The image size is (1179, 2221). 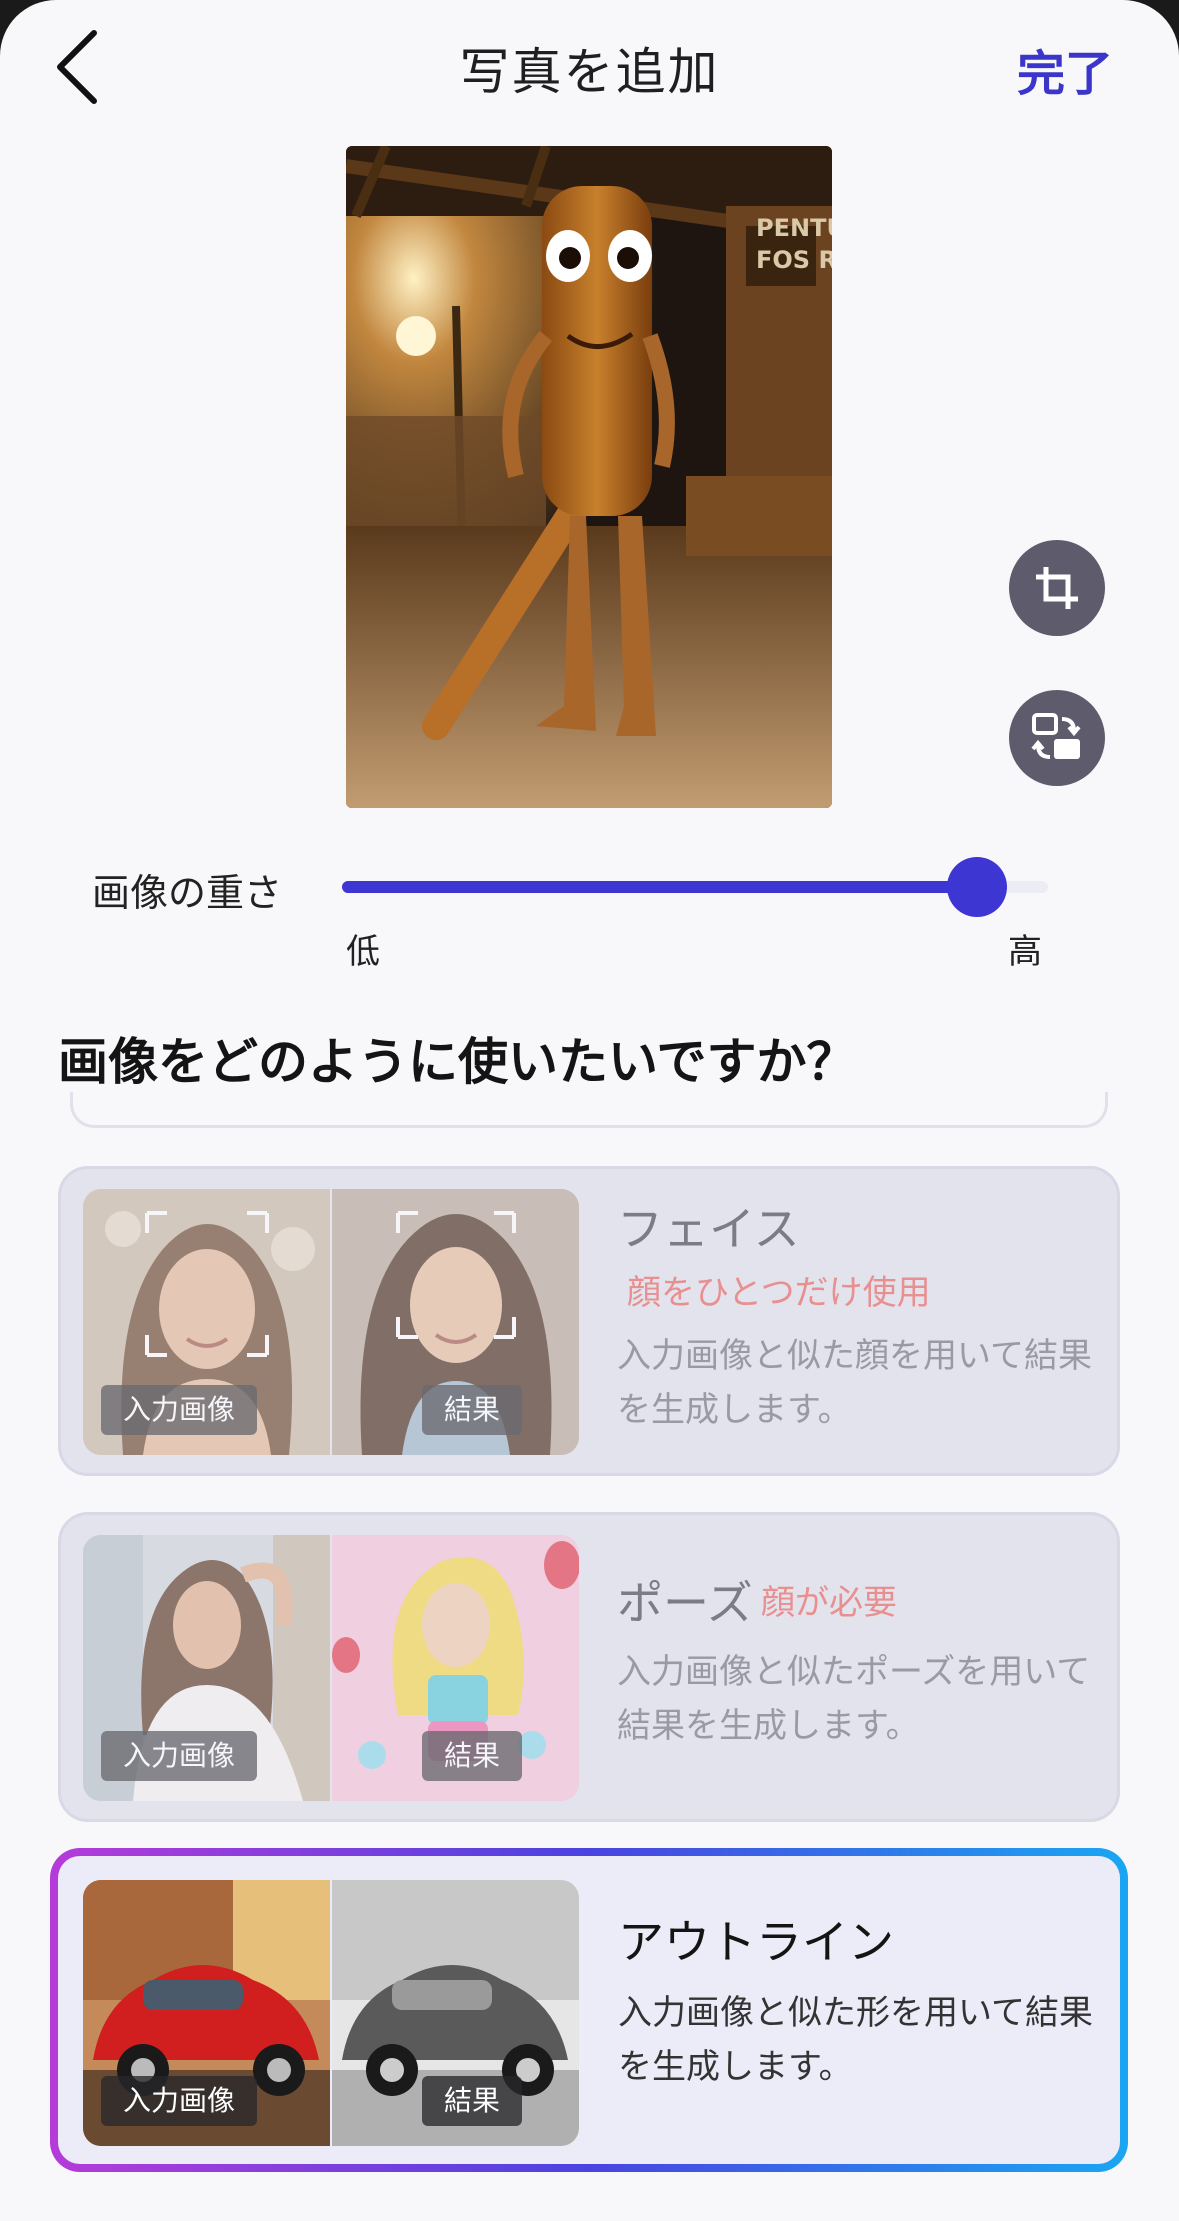 I want to click on outline-result-image: 結果, so click(x=455, y=2013).